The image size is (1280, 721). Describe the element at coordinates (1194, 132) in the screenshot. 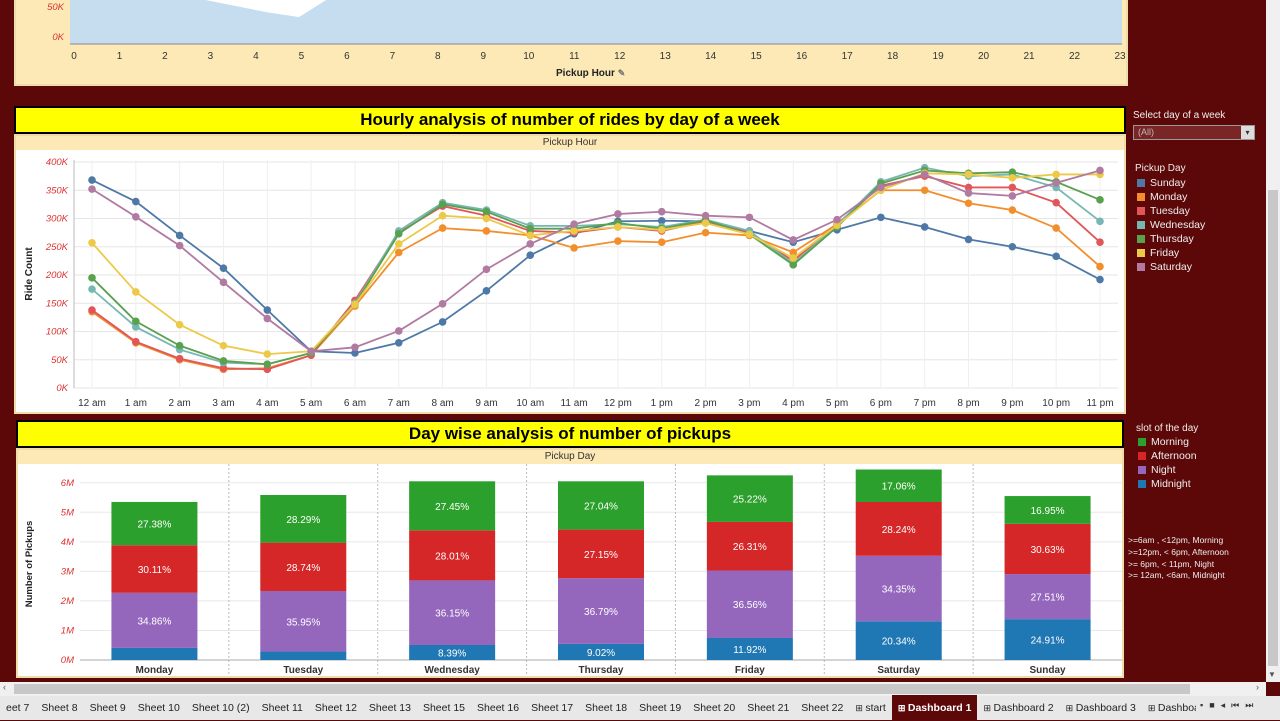

I see `day-filter-dropdown: (All) ▾` at that location.